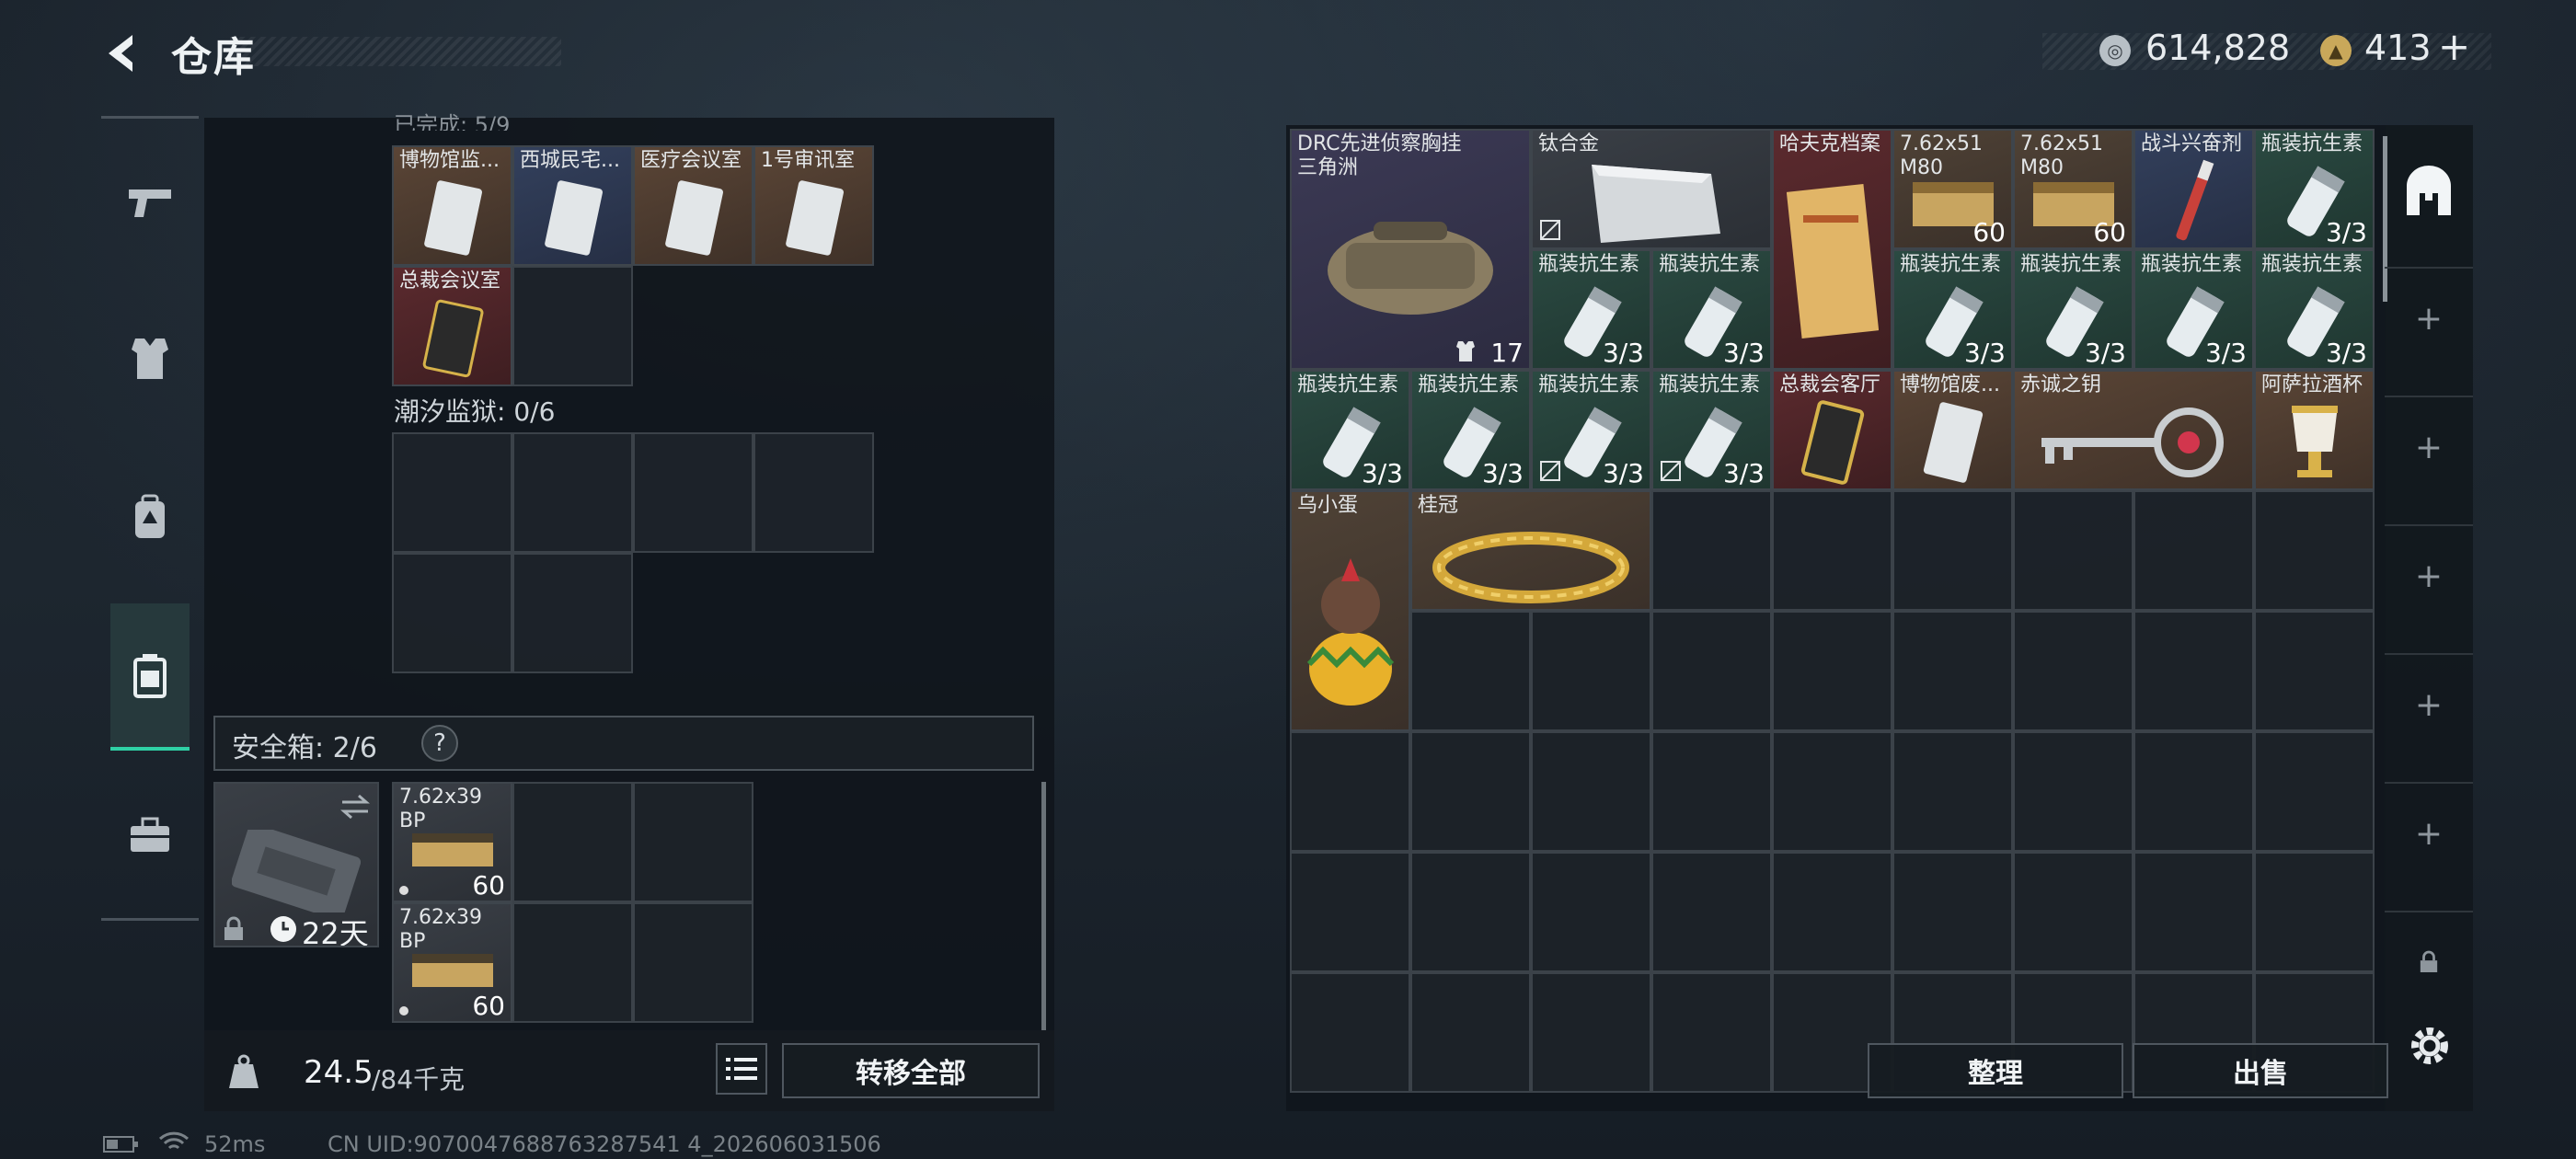 This screenshot has width=2576, height=1159. Describe the element at coordinates (150, 517) in the screenshot. I see `nav-backpack` at that location.